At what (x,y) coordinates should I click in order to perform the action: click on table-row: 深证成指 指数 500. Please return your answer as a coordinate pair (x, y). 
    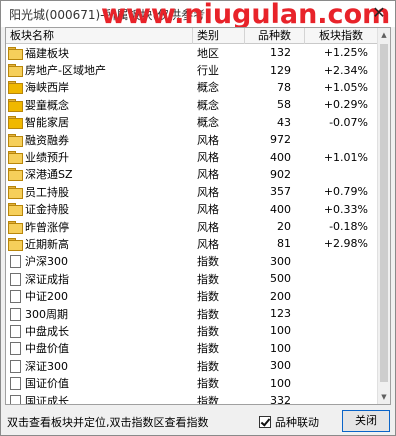
    Looking at the image, I should click on (192, 278).